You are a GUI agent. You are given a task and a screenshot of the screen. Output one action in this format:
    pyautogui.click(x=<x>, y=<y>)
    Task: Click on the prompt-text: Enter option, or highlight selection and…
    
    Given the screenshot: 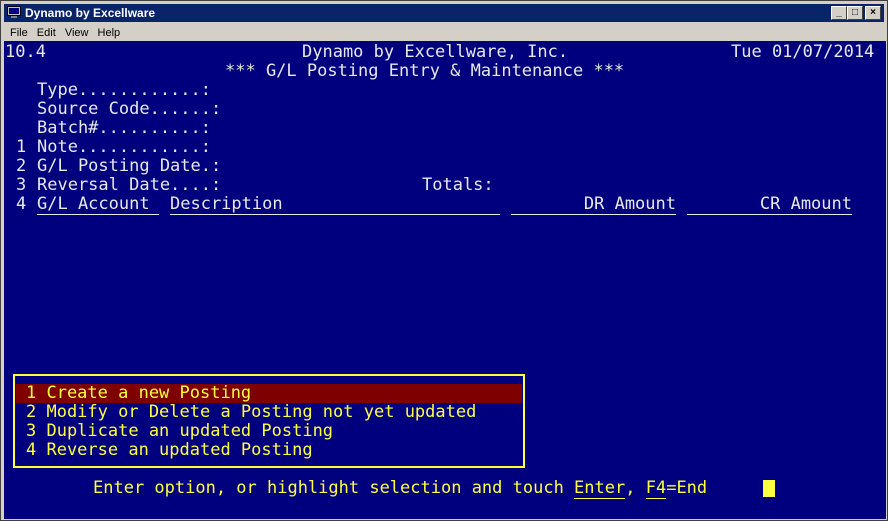 What is the action you would take?
    pyautogui.click(x=334, y=488)
    